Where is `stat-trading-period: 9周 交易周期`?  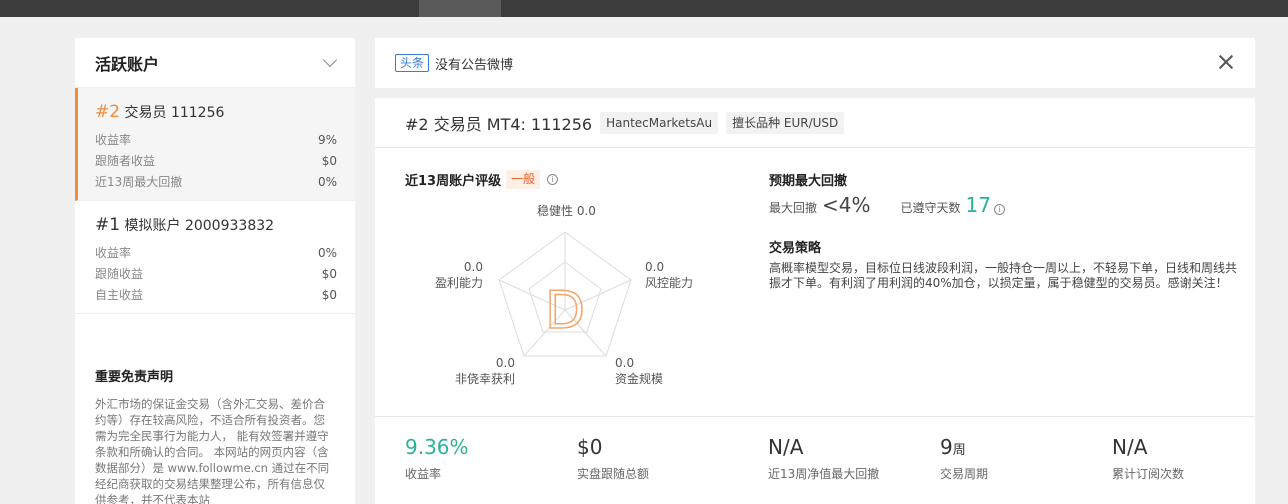
stat-trading-period: 9周 交易周期 is located at coordinates (964, 458).